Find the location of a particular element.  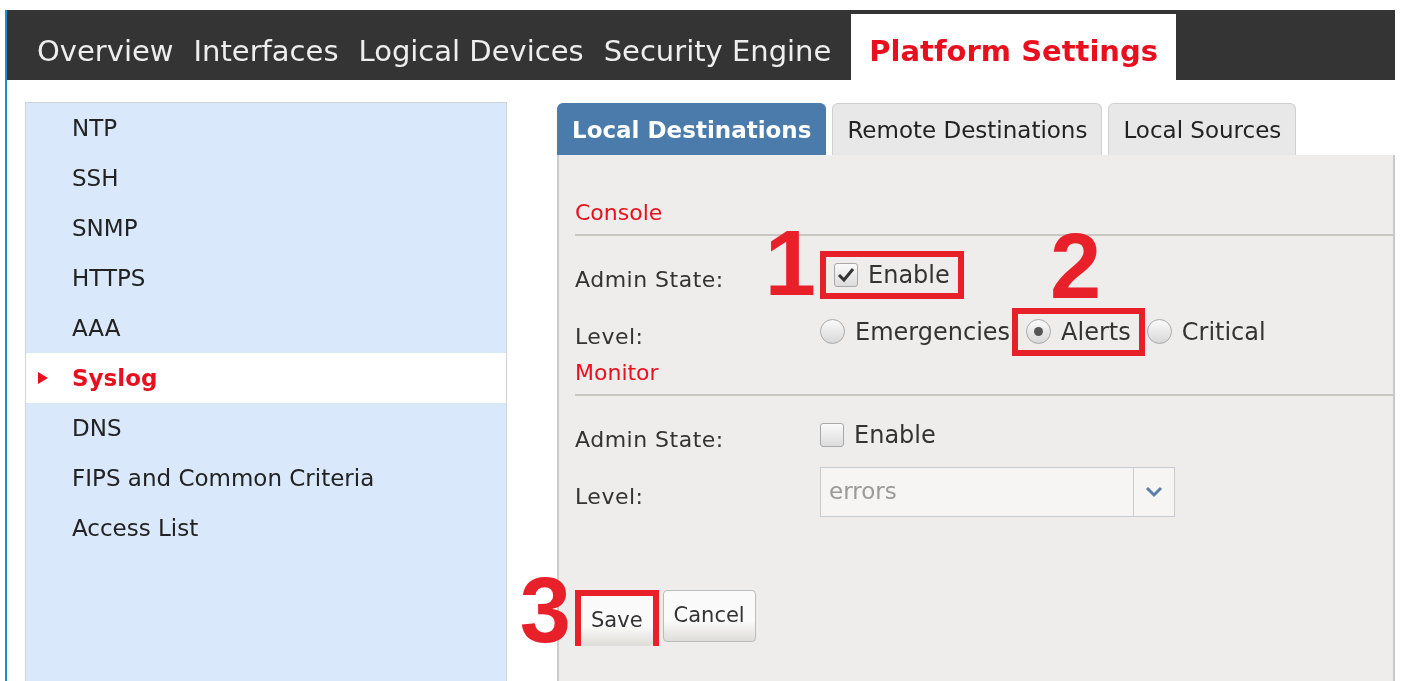

sidebar-item: Syslog is located at coordinates (266, 378).